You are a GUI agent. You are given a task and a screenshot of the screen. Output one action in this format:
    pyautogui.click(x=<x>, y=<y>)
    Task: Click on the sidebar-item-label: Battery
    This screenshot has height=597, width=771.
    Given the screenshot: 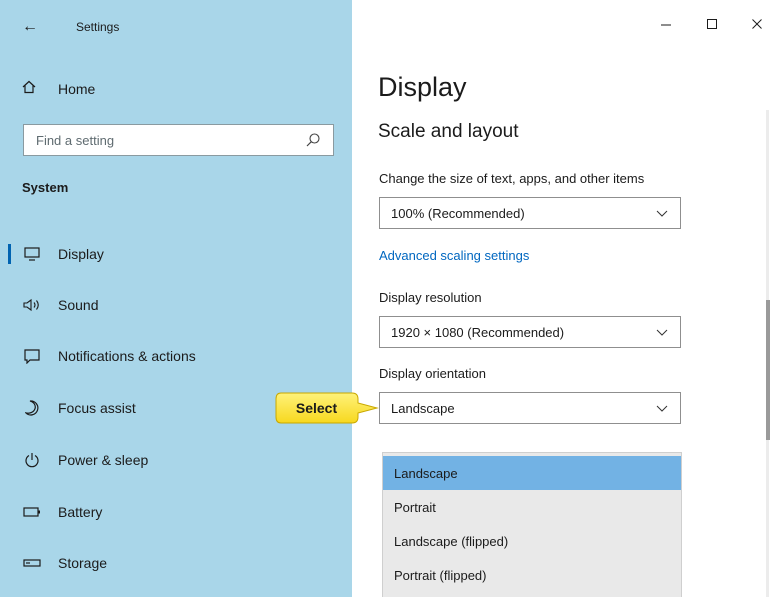 What is the action you would take?
    pyautogui.click(x=80, y=512)
    